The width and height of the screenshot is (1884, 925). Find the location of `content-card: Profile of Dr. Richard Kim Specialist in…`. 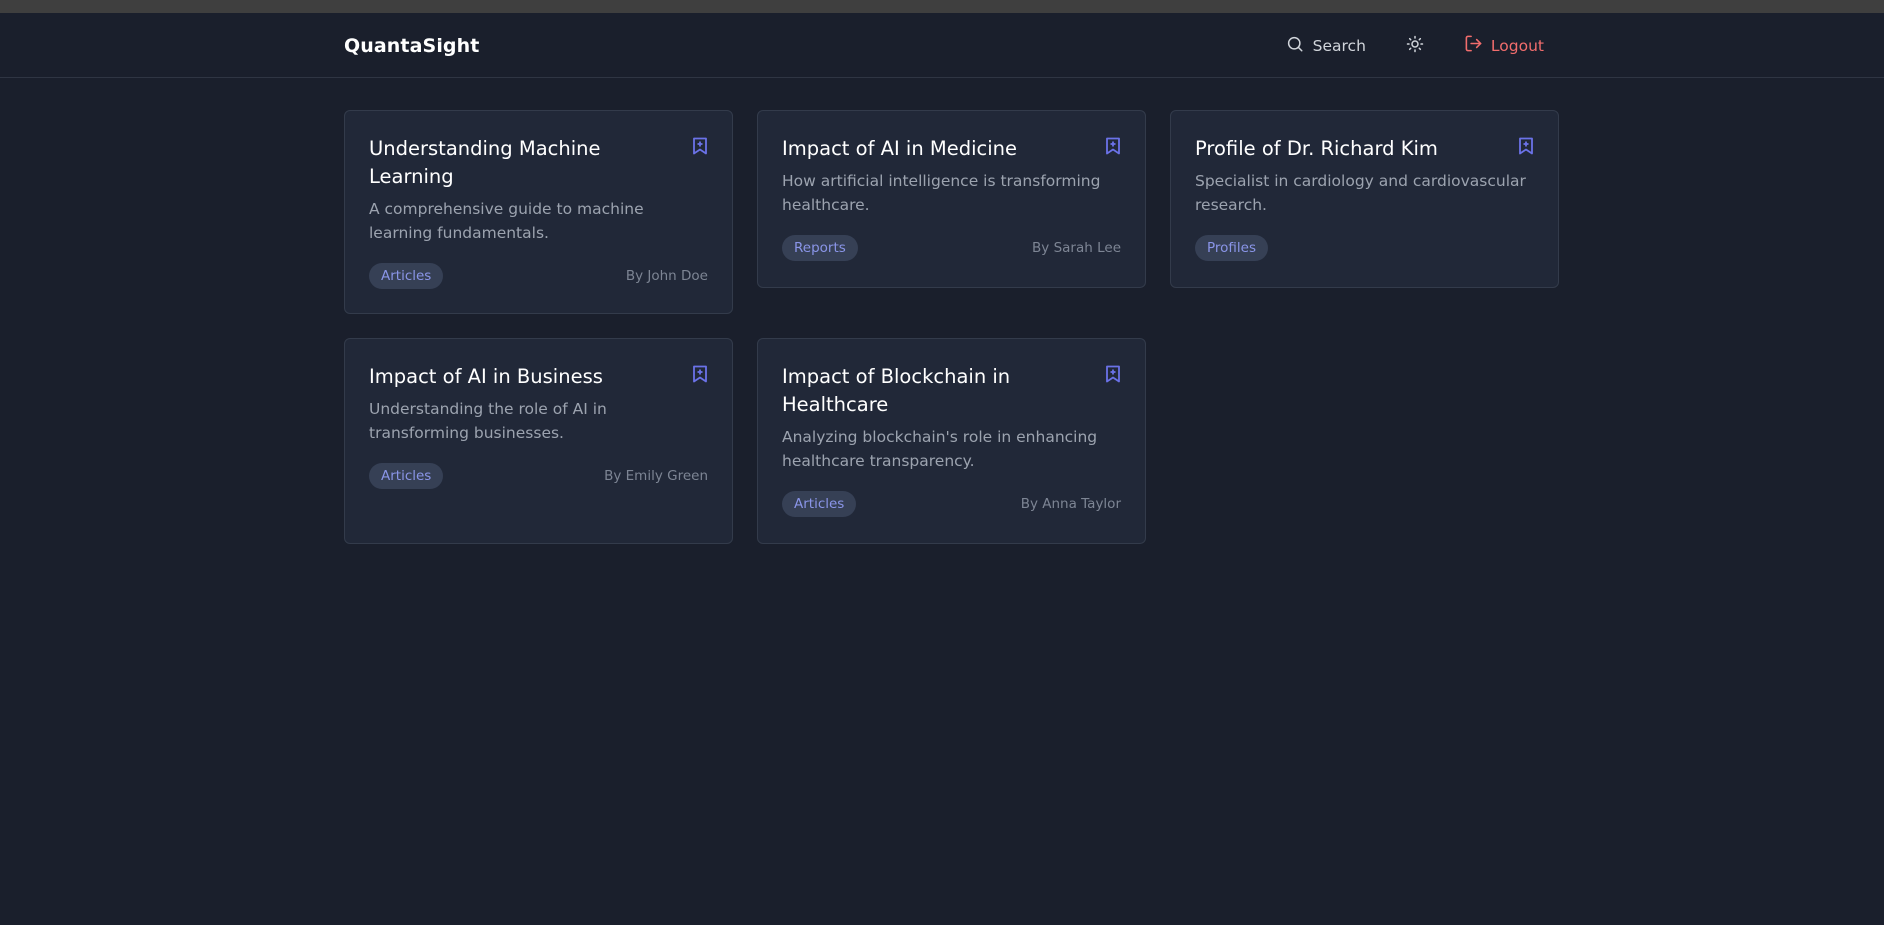

content-card: Profile of Dr. Richard Kim Specialist in… is located at coordinates (1364, 199).